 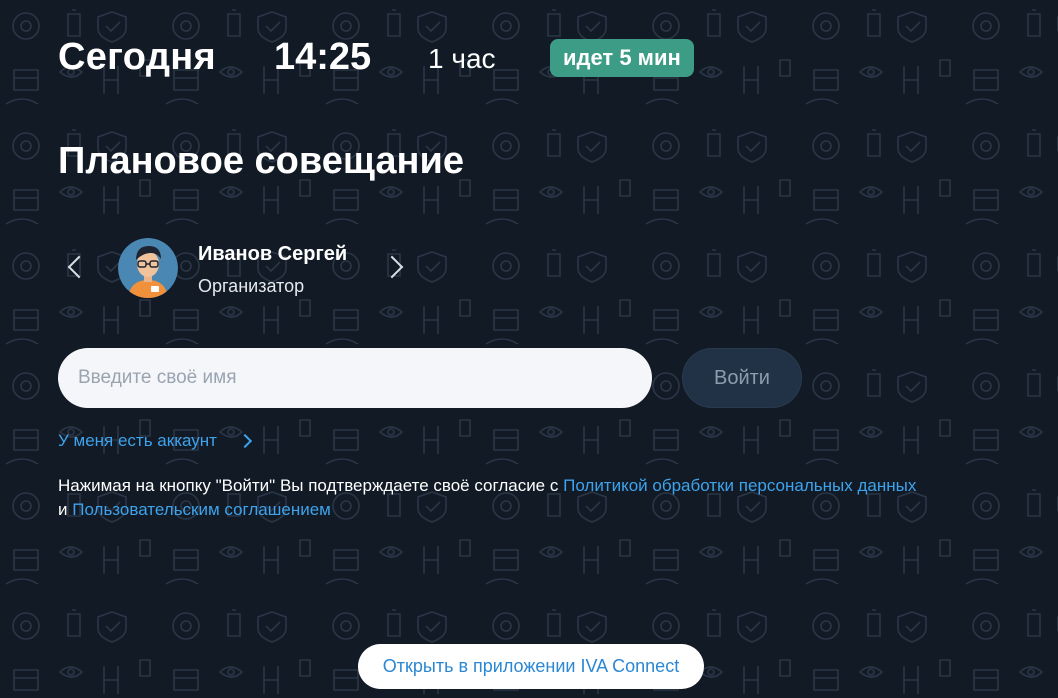 What do you see at coordinates (622, 58) in the screenshot?
I see `status-badge: идет 5 мин` at bounding box center [622, 58].